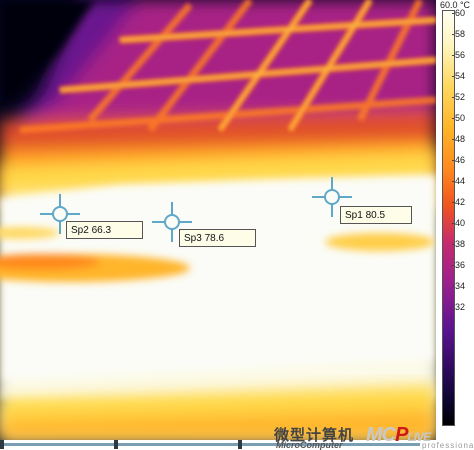 Image resolution: width=474 pixels, height=450 pixels. Describe the element at coordinates (217, 238) in the screenshot. I see `spot-label-sp3: Sp3 78.6` at that location.